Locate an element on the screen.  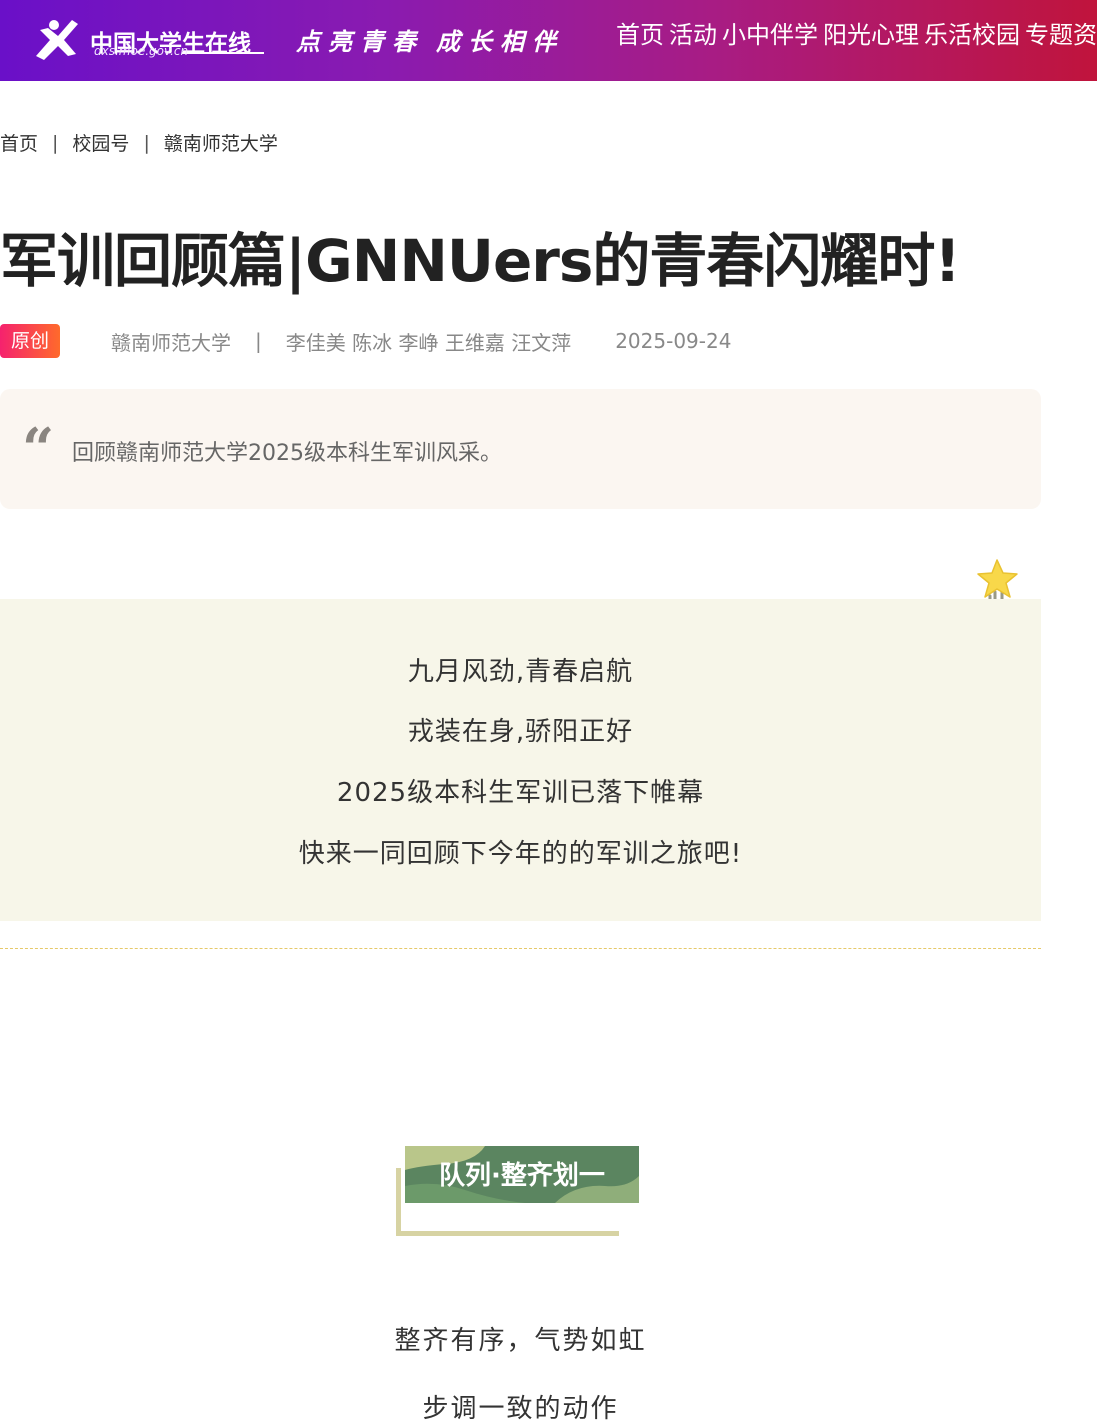
breadcrumb-home: 首页 is located at coordinates (19, 142).